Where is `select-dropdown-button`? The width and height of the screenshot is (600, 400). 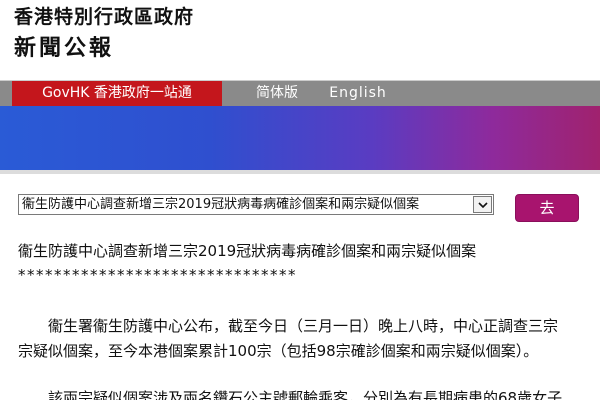
select-dropdown-button is located at coordinates (482, 204).